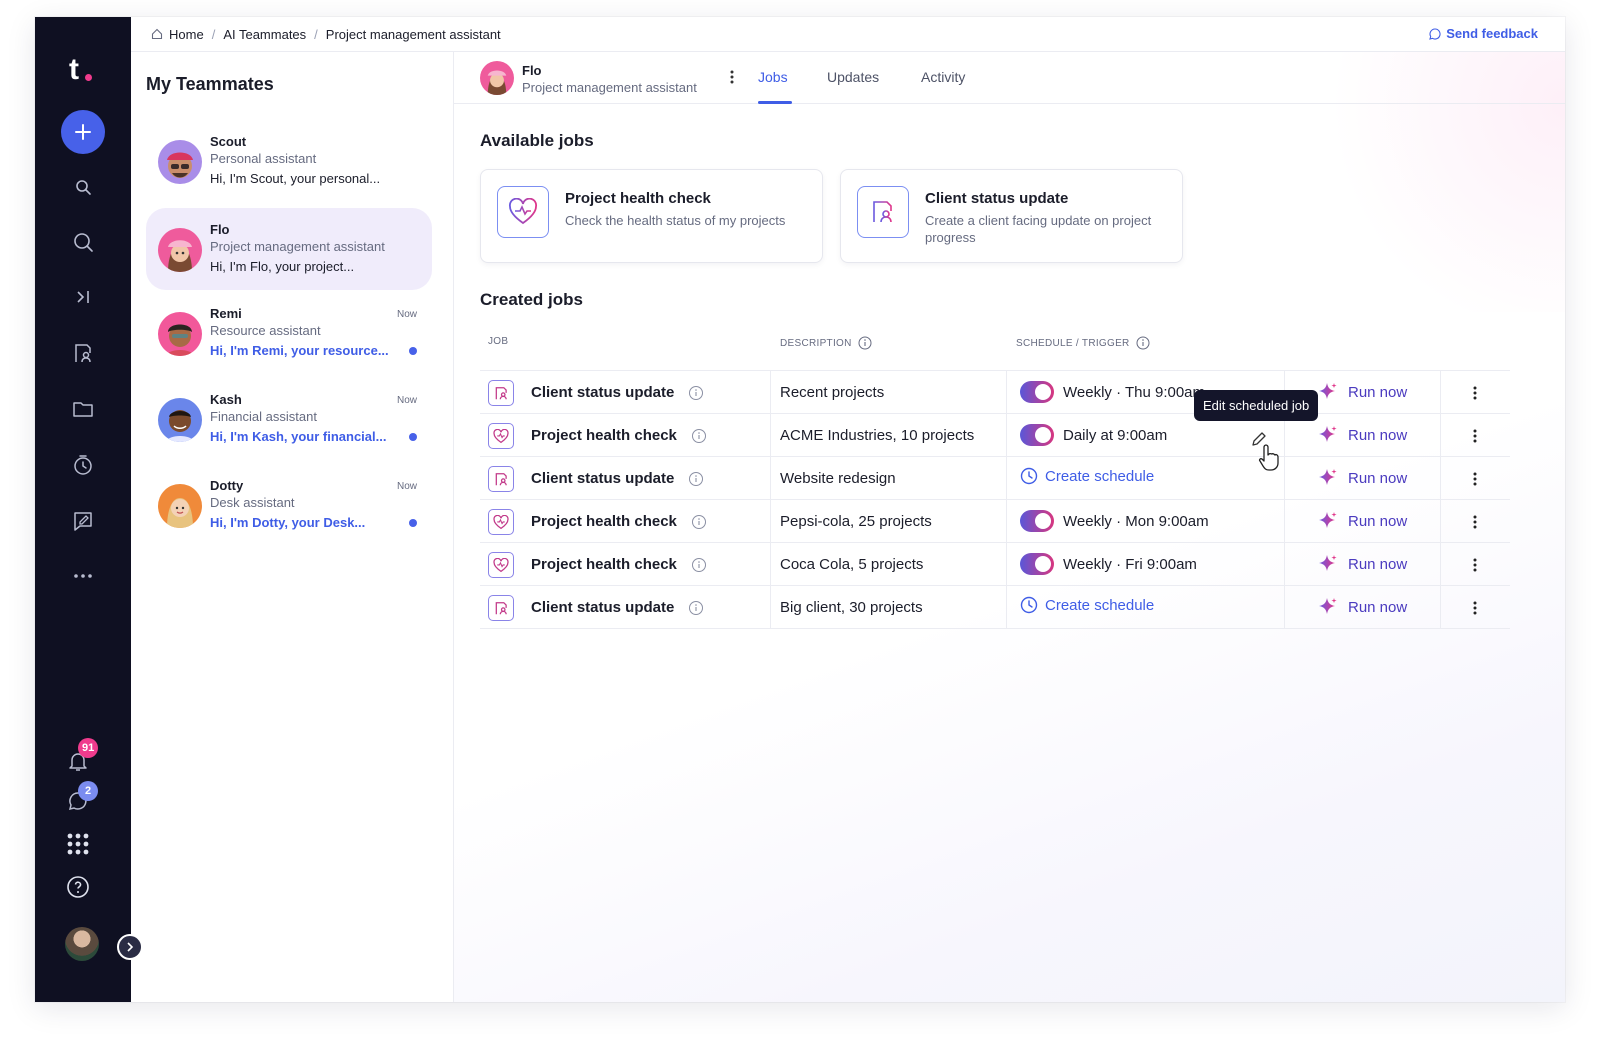  Describe the element at coordinates (1134, 392) in the screenshot. I see `schedule-text: Weekly · Thu 9:00am` at that location.